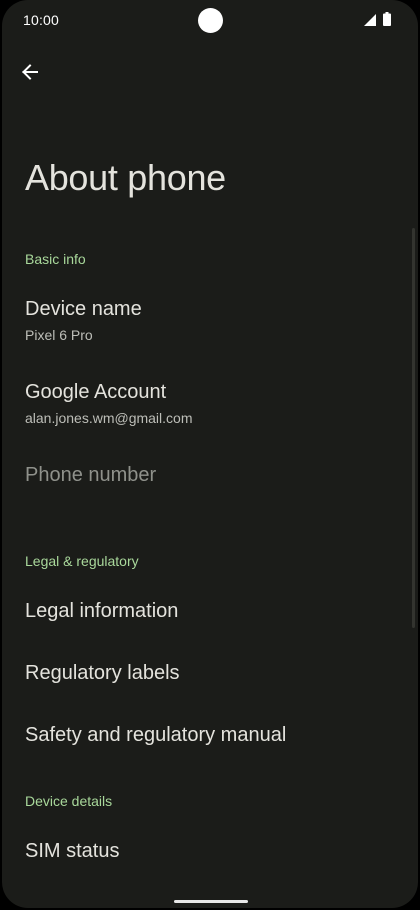 This screenshot has height=910, width=420. I want to click on back-button, so click(30, 72).